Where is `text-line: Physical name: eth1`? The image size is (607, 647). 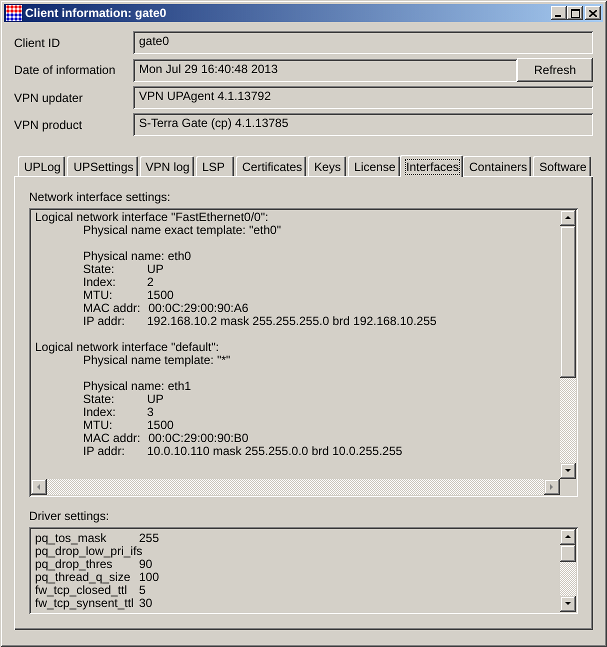
text-line: Physical name: eth1 is located at coordinates (137, 386).